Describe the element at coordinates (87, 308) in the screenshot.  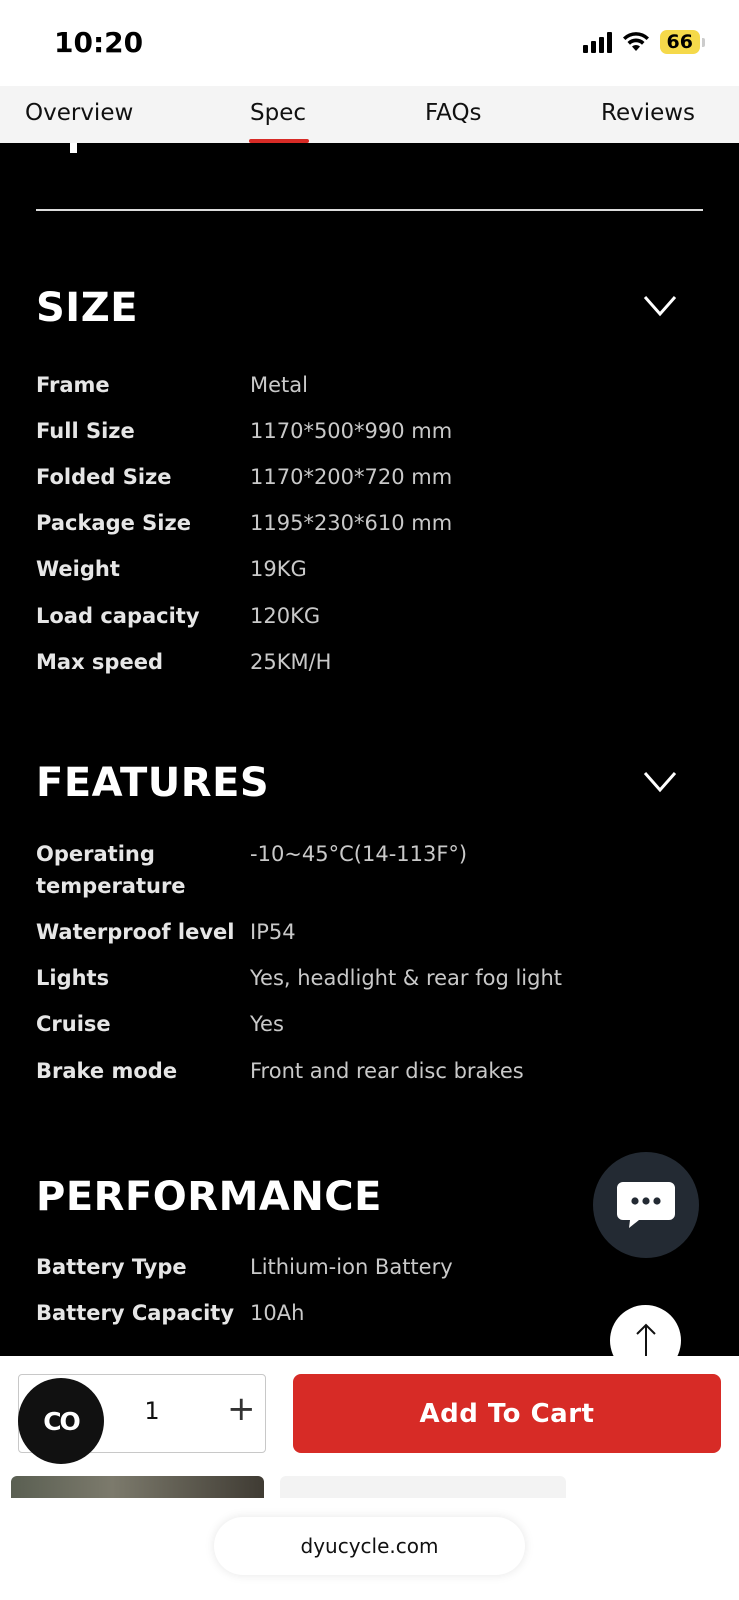
I see `section-title-size: SIZE` at that location.